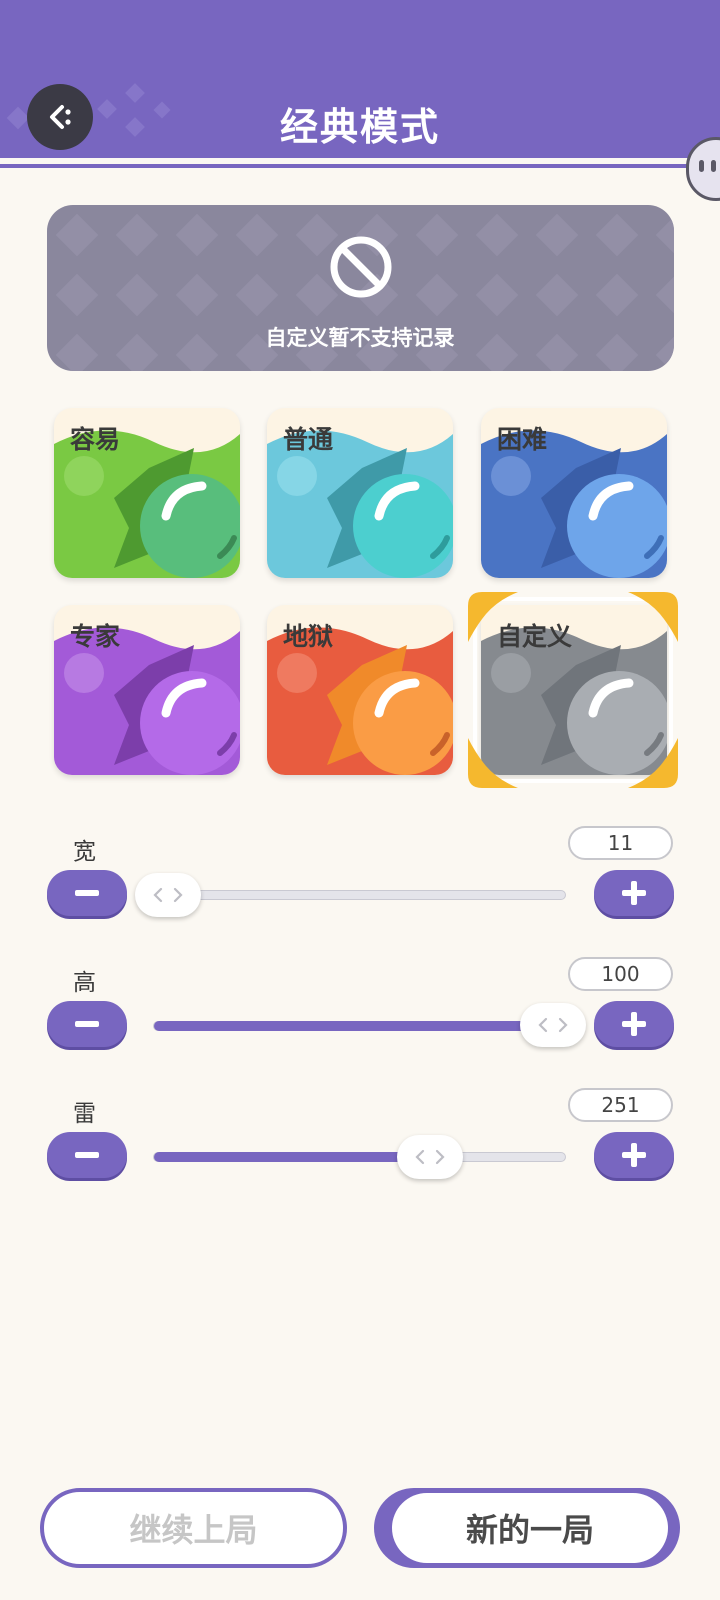  I want to click on card-label: 普通, so click(308, 439).